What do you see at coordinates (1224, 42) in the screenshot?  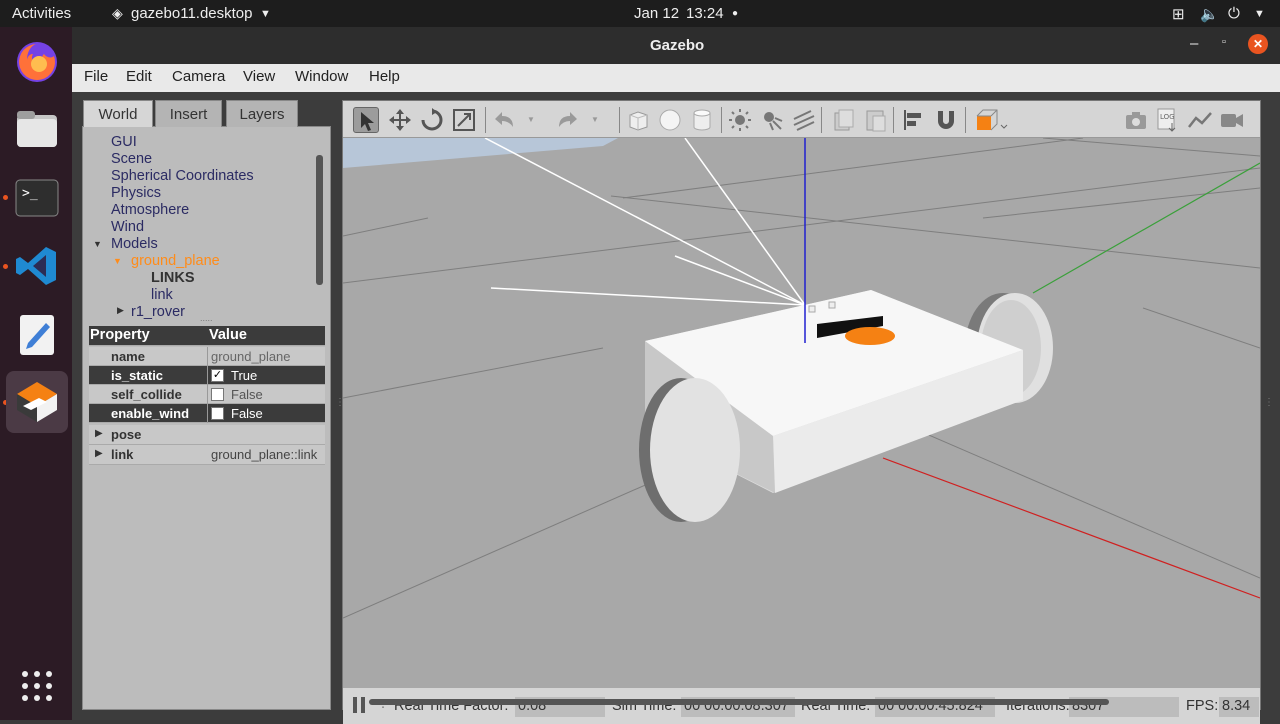 I see `maximize-icon: ▫` at bounding box center [1224, 42].